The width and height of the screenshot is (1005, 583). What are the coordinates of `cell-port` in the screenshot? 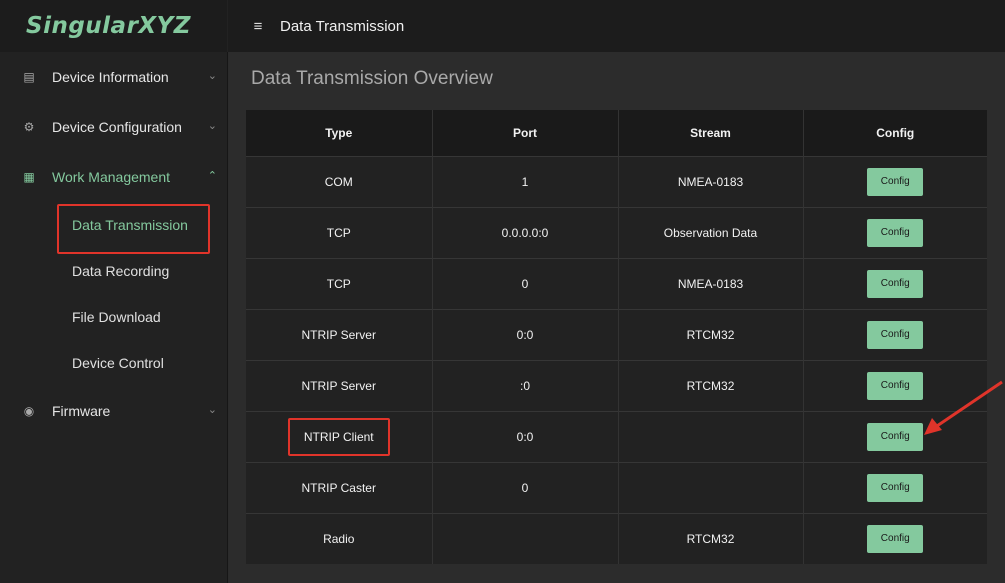 It's located at (525, 538).